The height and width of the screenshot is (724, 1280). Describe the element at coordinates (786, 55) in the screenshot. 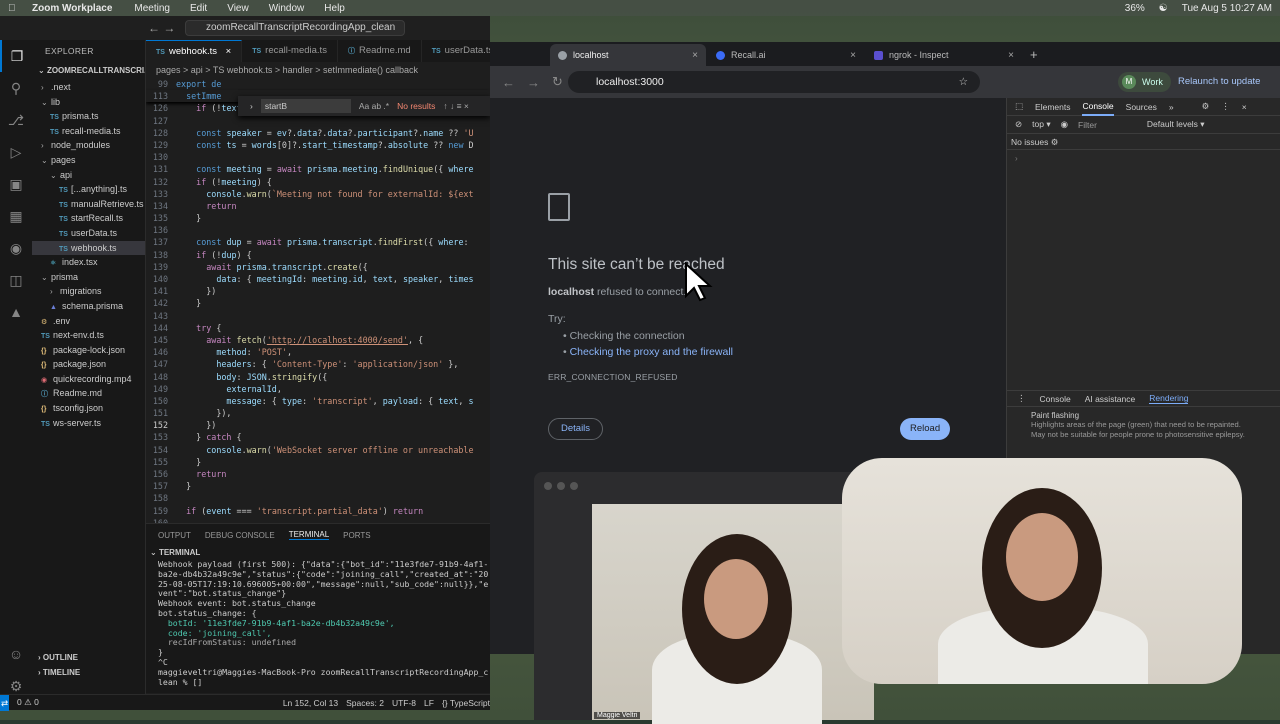

I see `tab-recall: Recall.ai×` at that location.